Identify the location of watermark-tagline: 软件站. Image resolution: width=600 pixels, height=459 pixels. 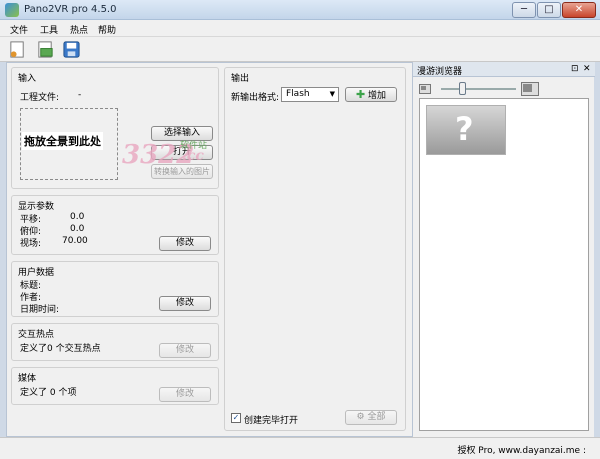
(194, 146).